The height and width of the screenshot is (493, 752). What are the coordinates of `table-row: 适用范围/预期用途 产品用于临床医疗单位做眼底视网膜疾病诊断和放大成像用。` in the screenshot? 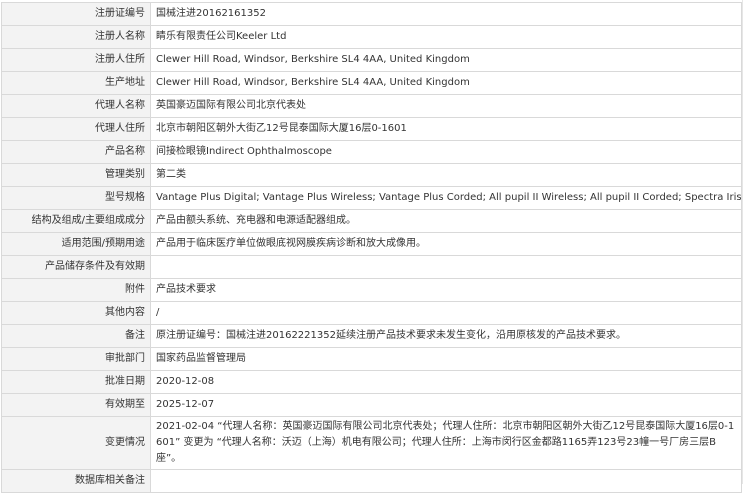 It's located at (371, 244).